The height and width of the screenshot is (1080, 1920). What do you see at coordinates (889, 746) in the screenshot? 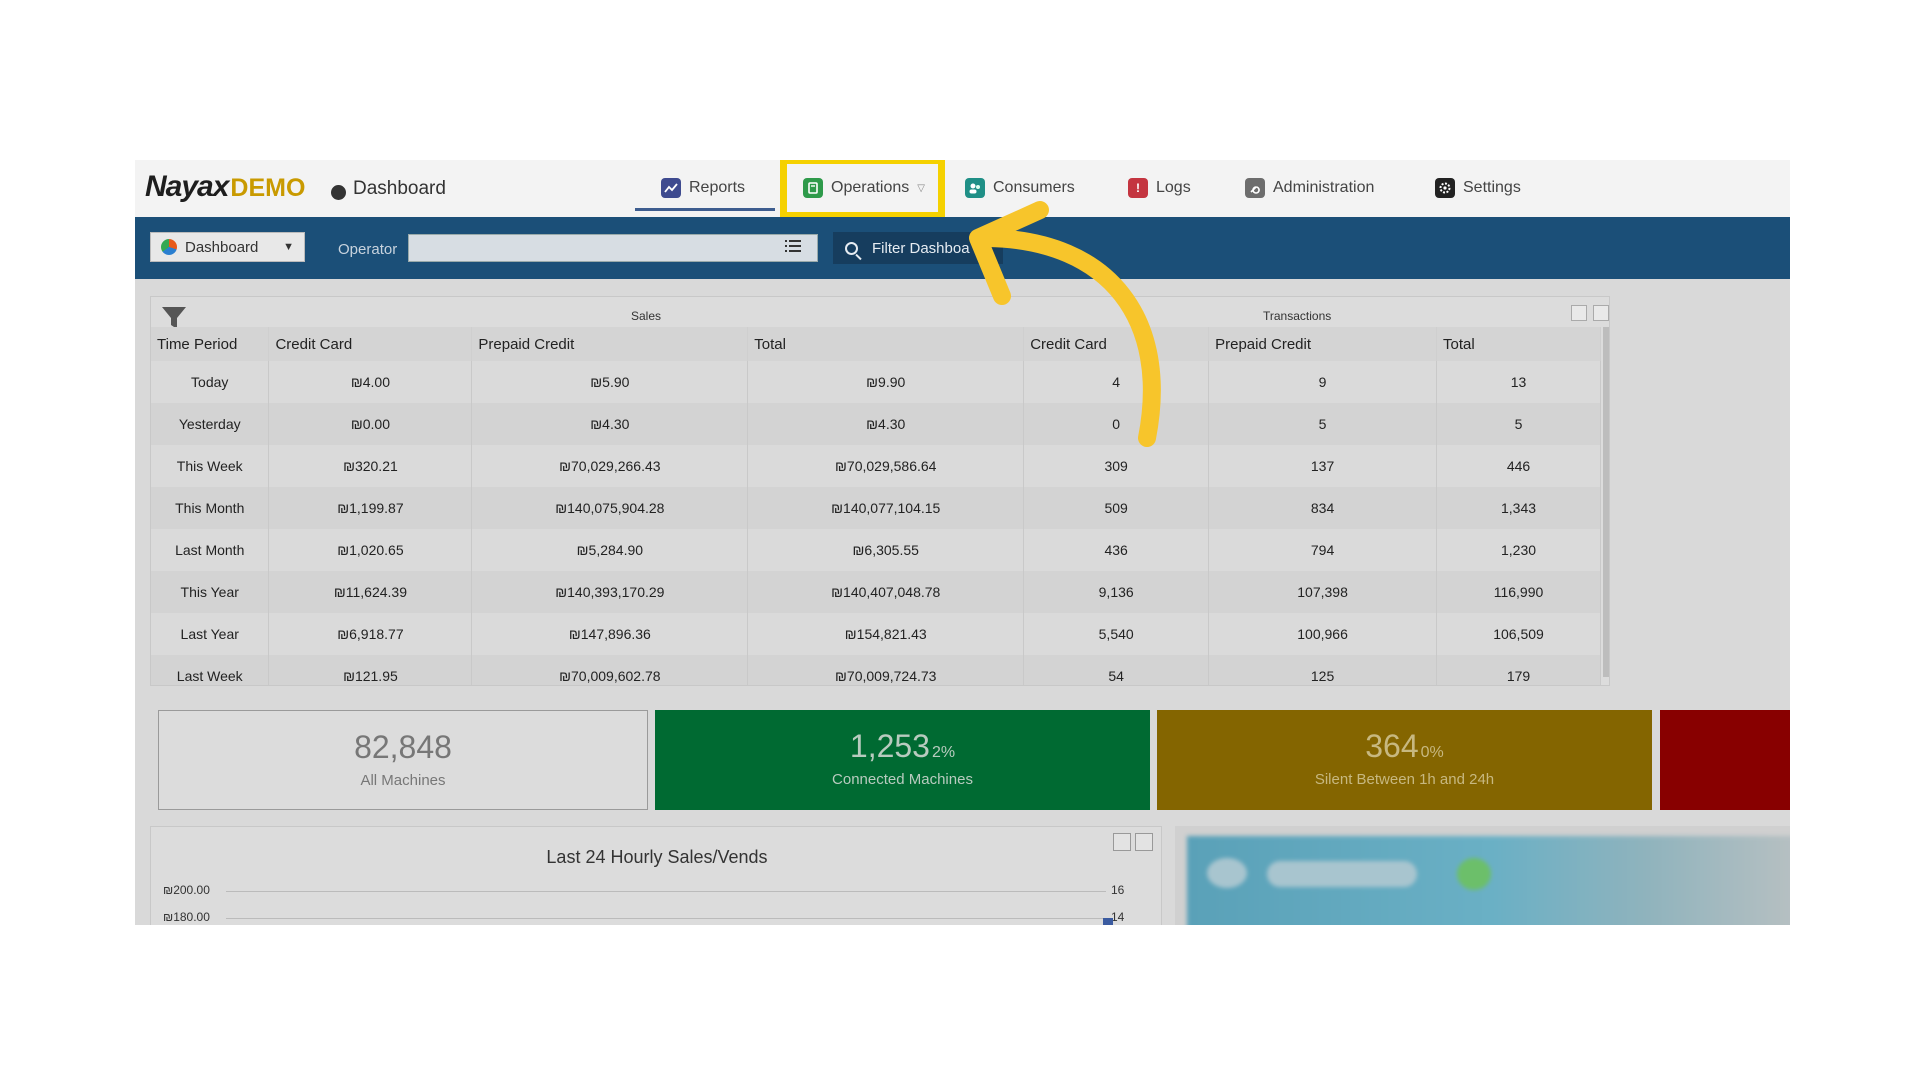
I see `connected-count: 1,253` at bounding box center [889, 746].